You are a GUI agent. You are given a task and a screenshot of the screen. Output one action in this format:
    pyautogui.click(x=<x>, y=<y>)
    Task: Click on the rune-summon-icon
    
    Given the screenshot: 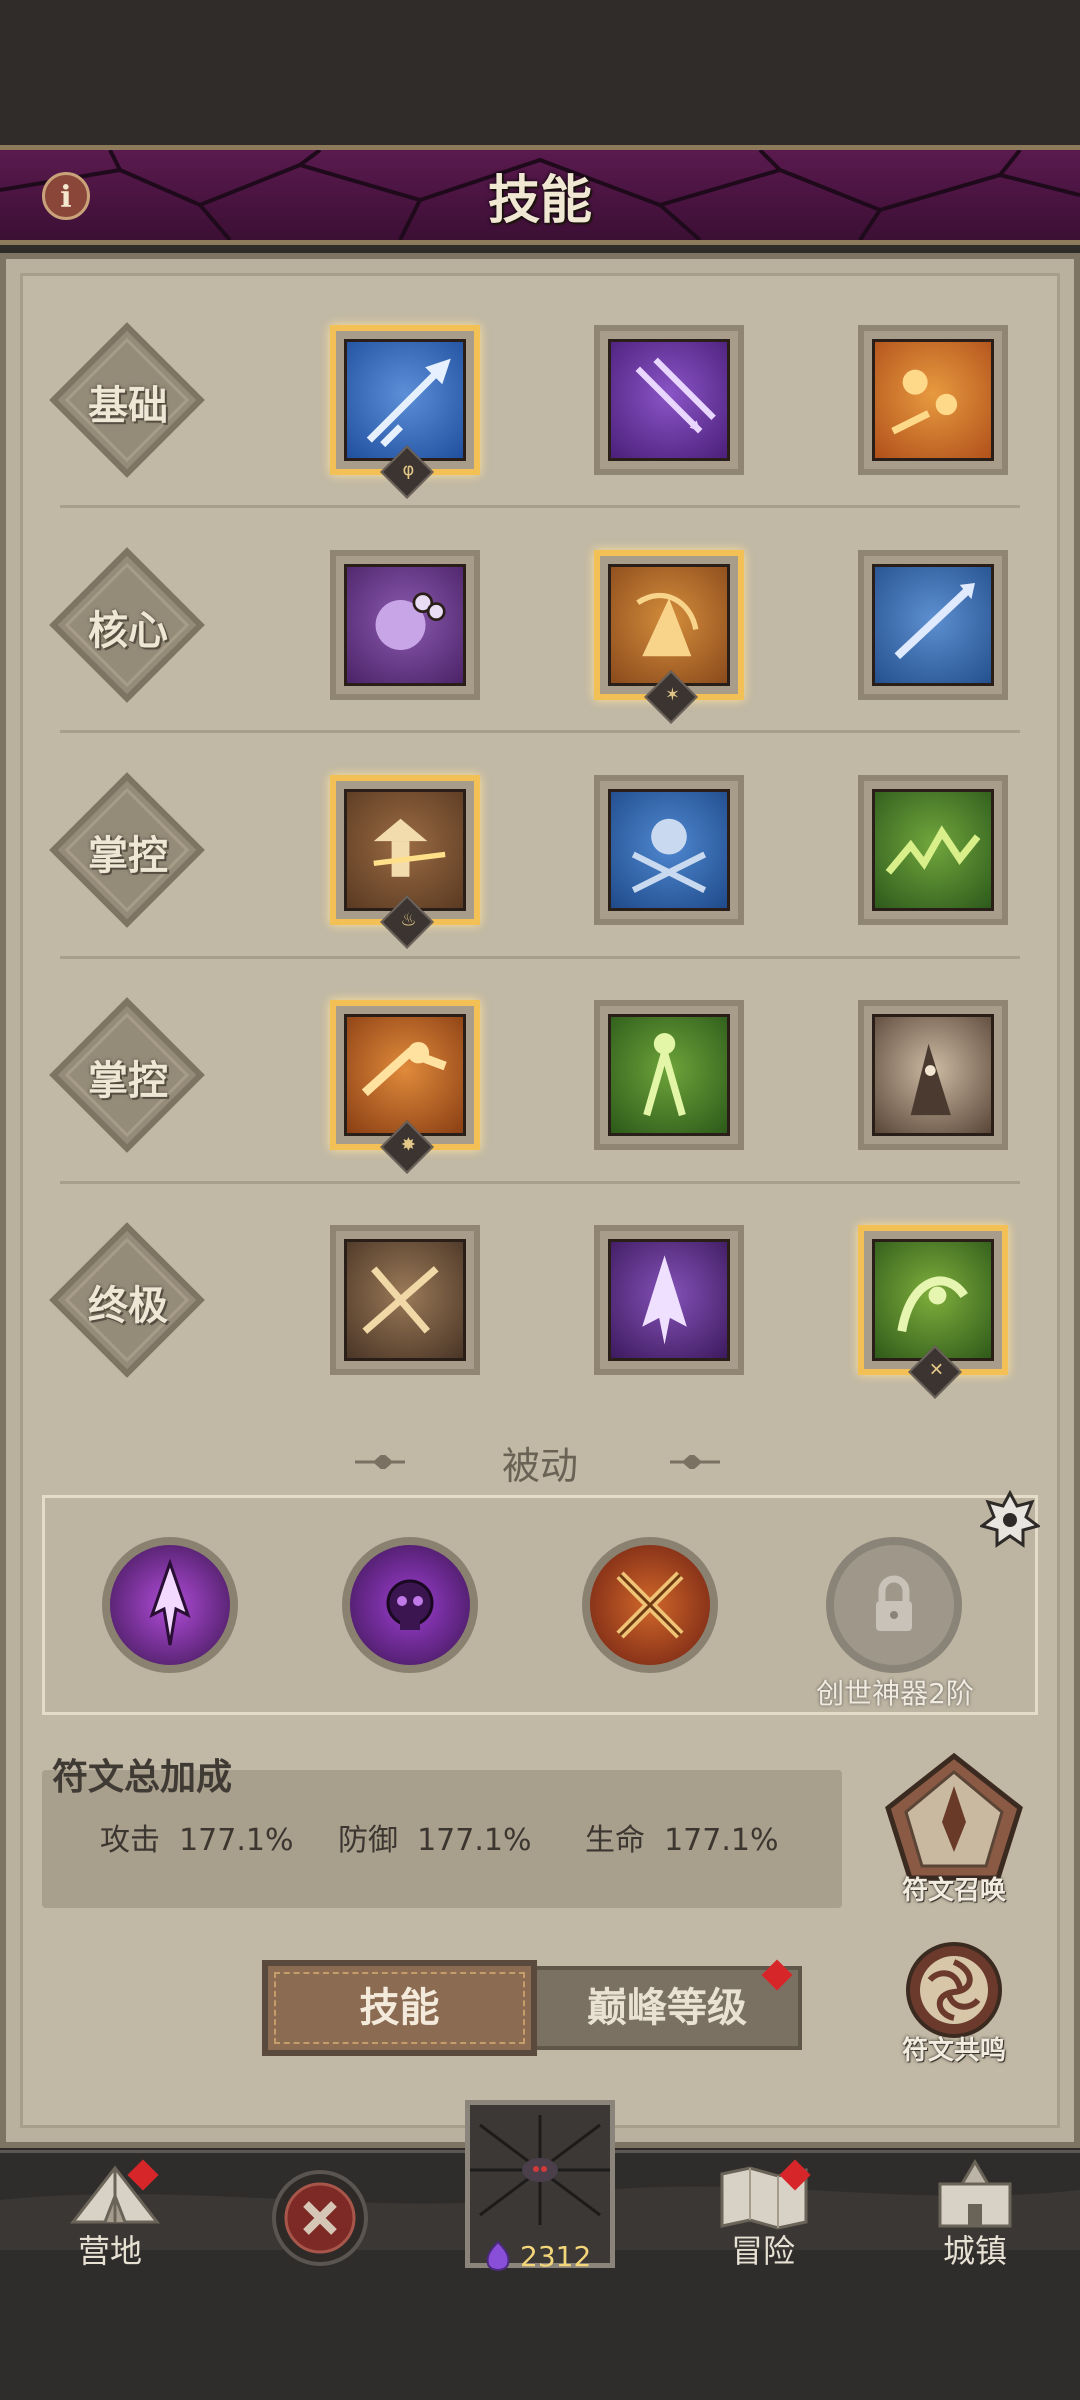 What is the action you would take?
    pyautogui.click(x=954, y=1817)
    